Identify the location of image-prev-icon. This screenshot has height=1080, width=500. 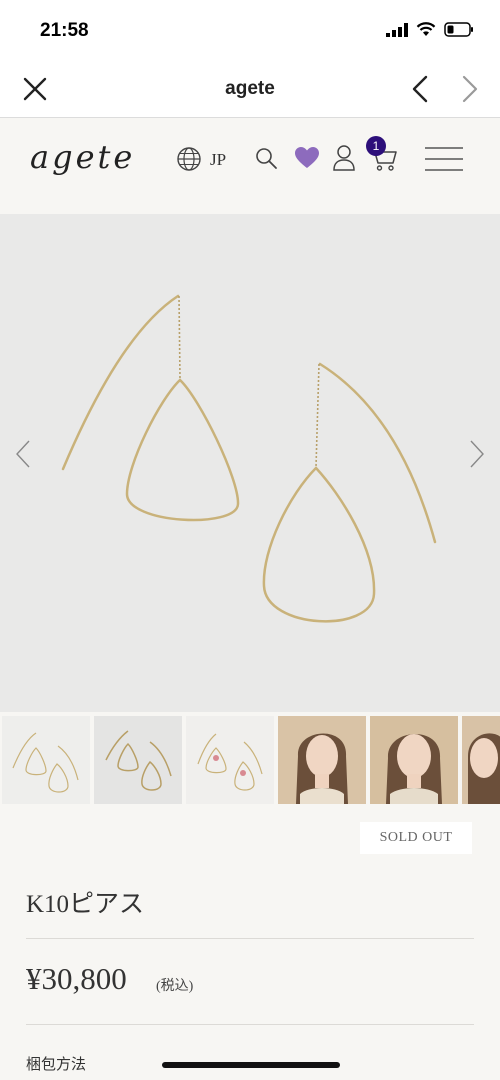
(23, 454).